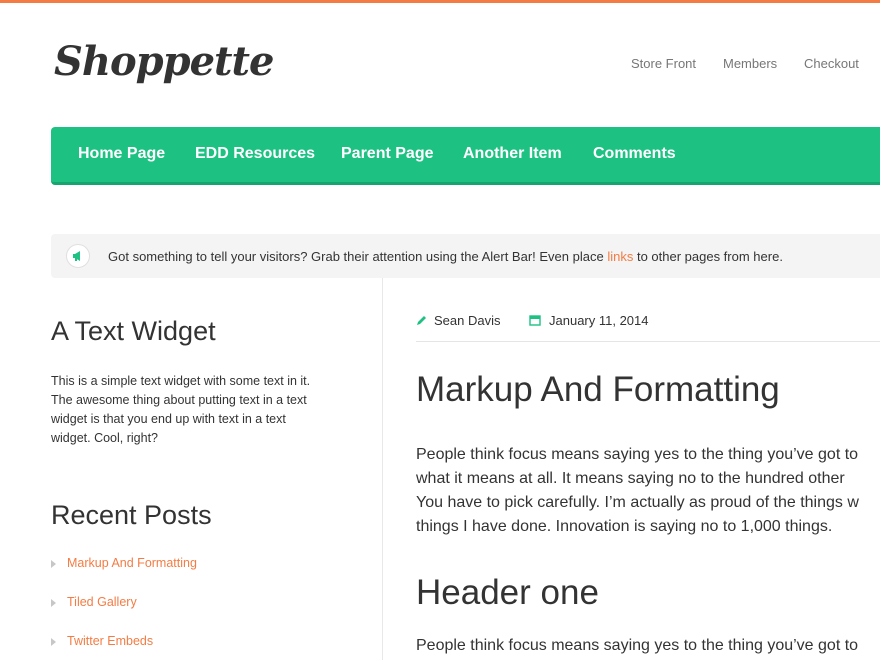  I want to click on post-author: Sean Davis, so click(458, 320).